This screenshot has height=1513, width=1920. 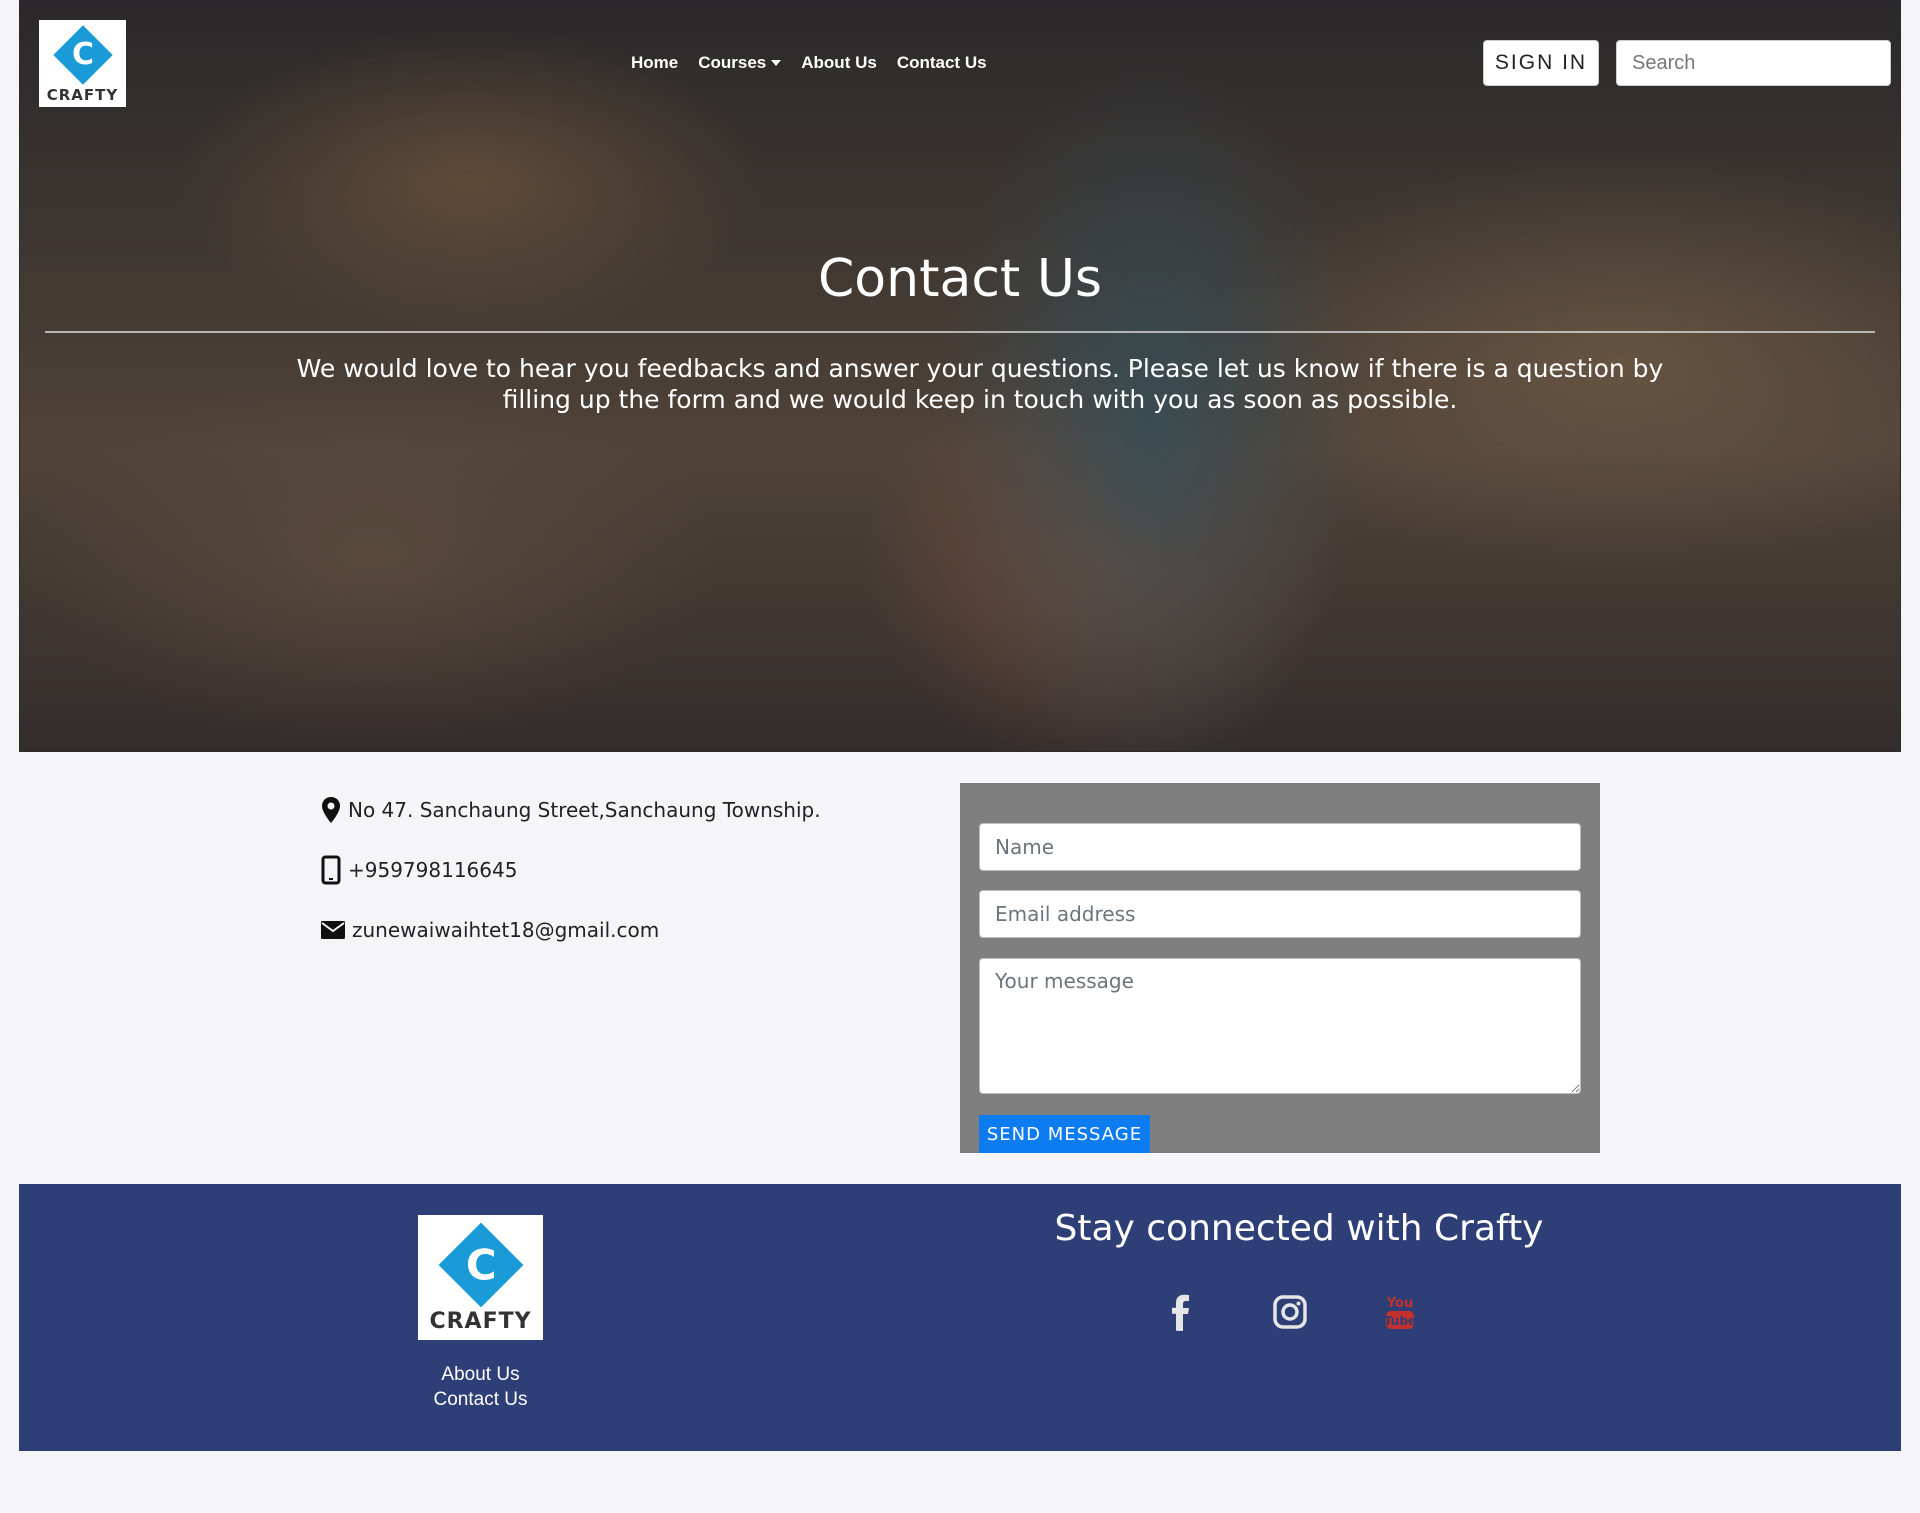 I want to click on location-pin-icon, so click(x=331, y=810).